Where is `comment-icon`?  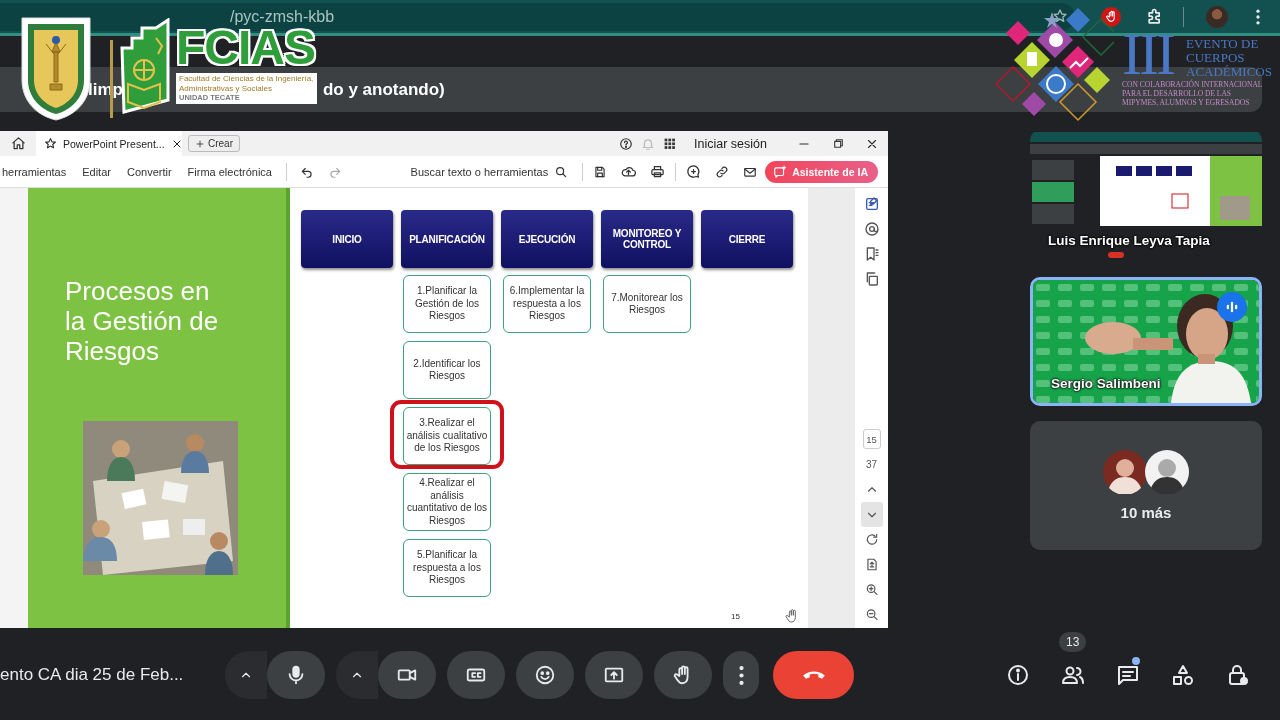 comment-icon is located at coordinates (694, 171).